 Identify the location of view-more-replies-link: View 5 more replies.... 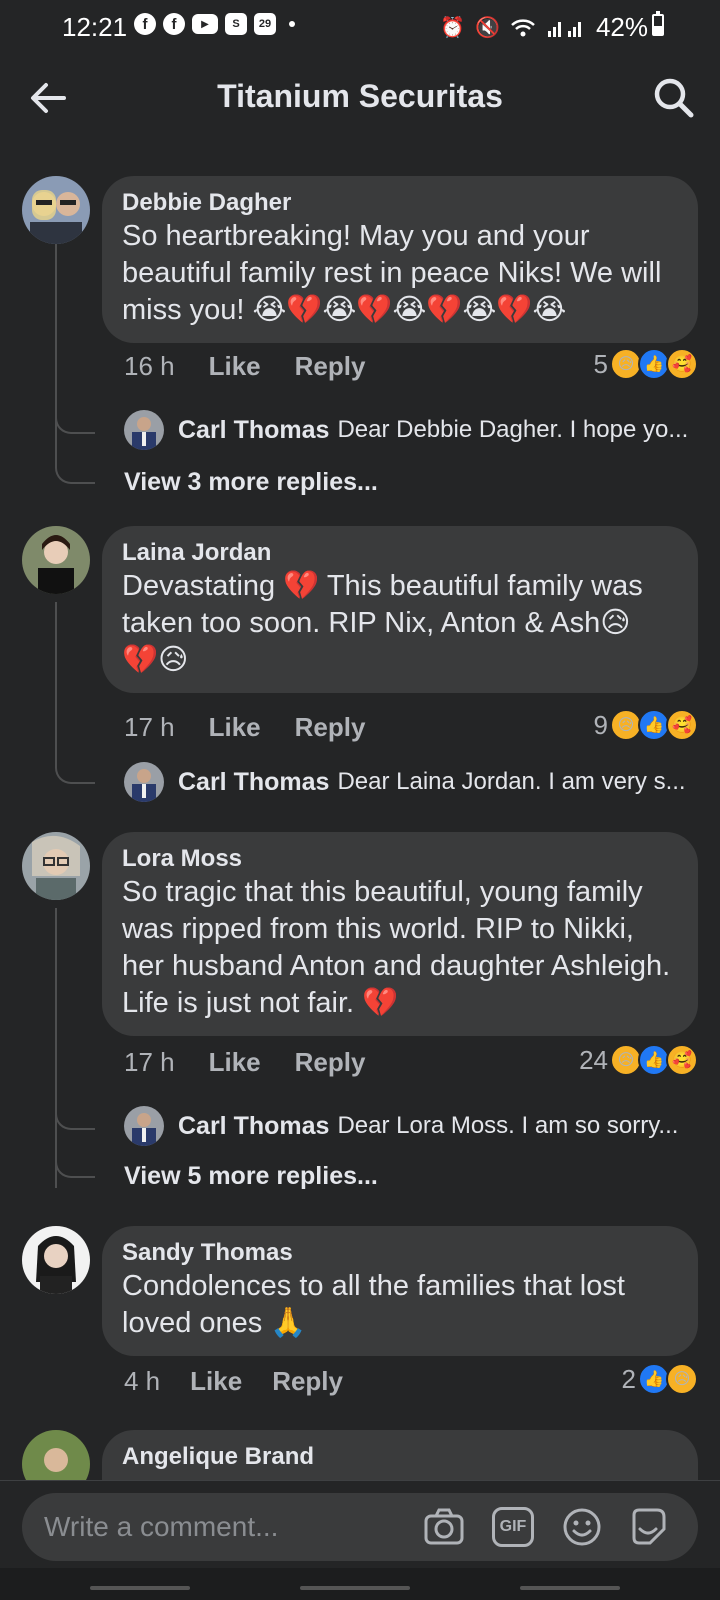
(251, 1176).